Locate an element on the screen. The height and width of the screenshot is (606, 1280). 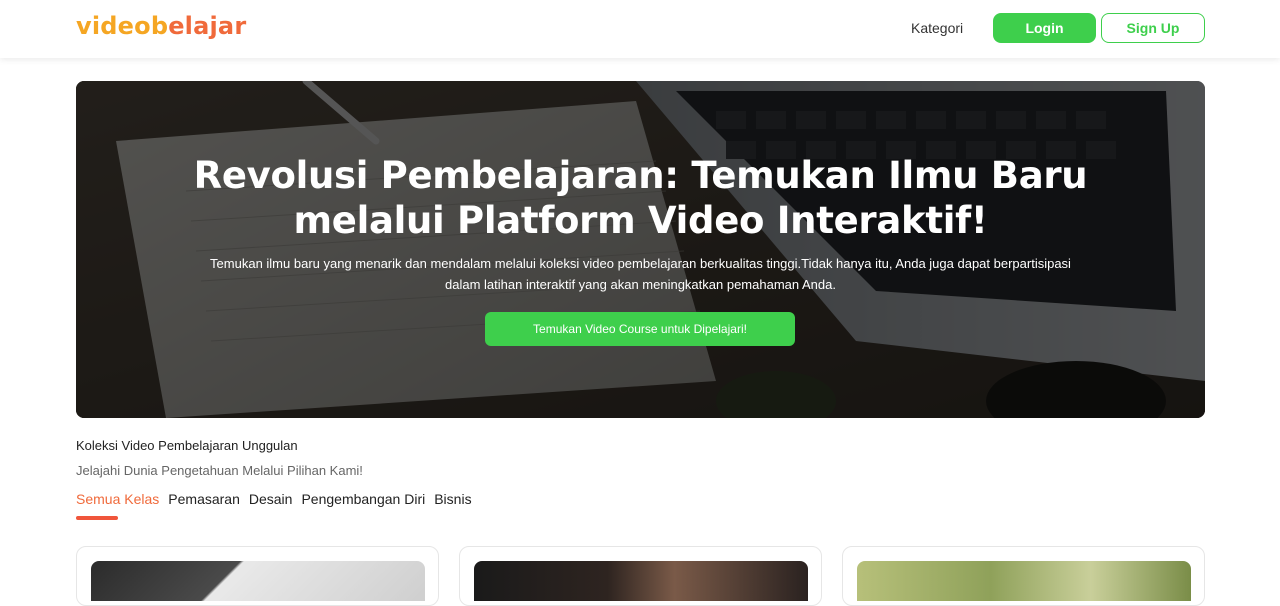
nav-kategori-link: Kategori is located at coordinates (937, 28).